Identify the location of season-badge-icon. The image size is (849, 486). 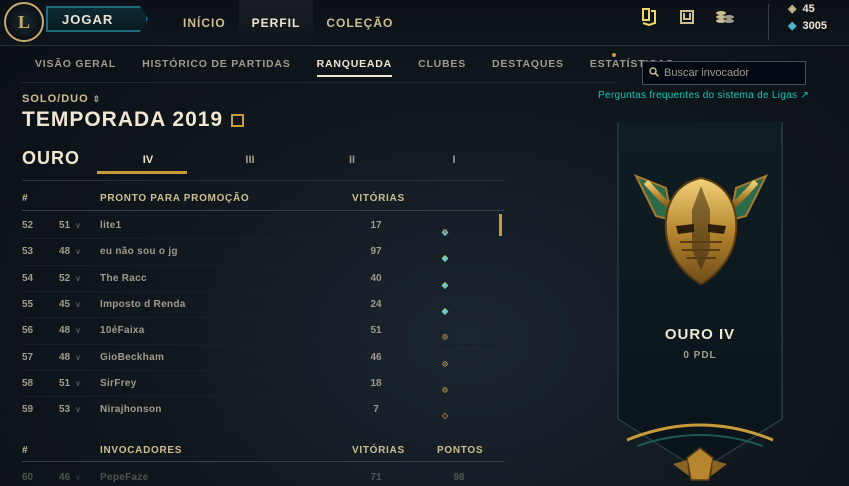
(238, 120).